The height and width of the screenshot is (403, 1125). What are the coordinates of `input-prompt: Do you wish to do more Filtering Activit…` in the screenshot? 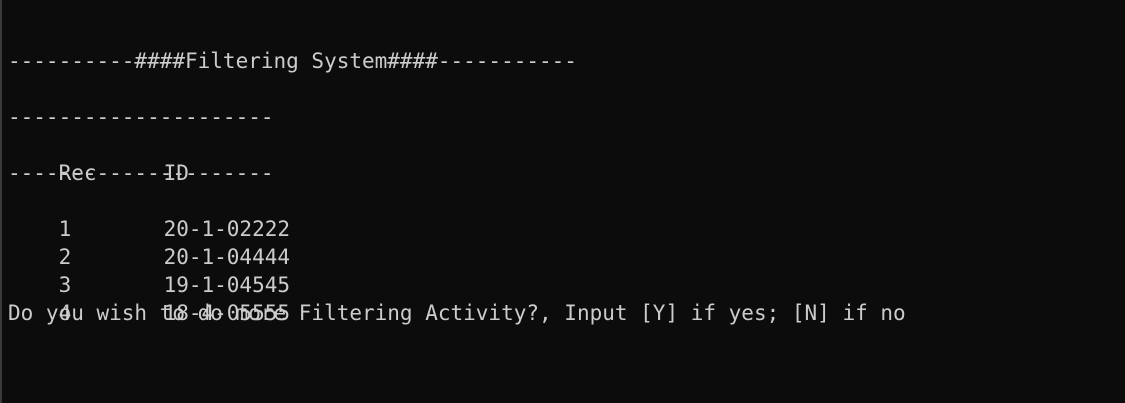 It's located at (457, 313).